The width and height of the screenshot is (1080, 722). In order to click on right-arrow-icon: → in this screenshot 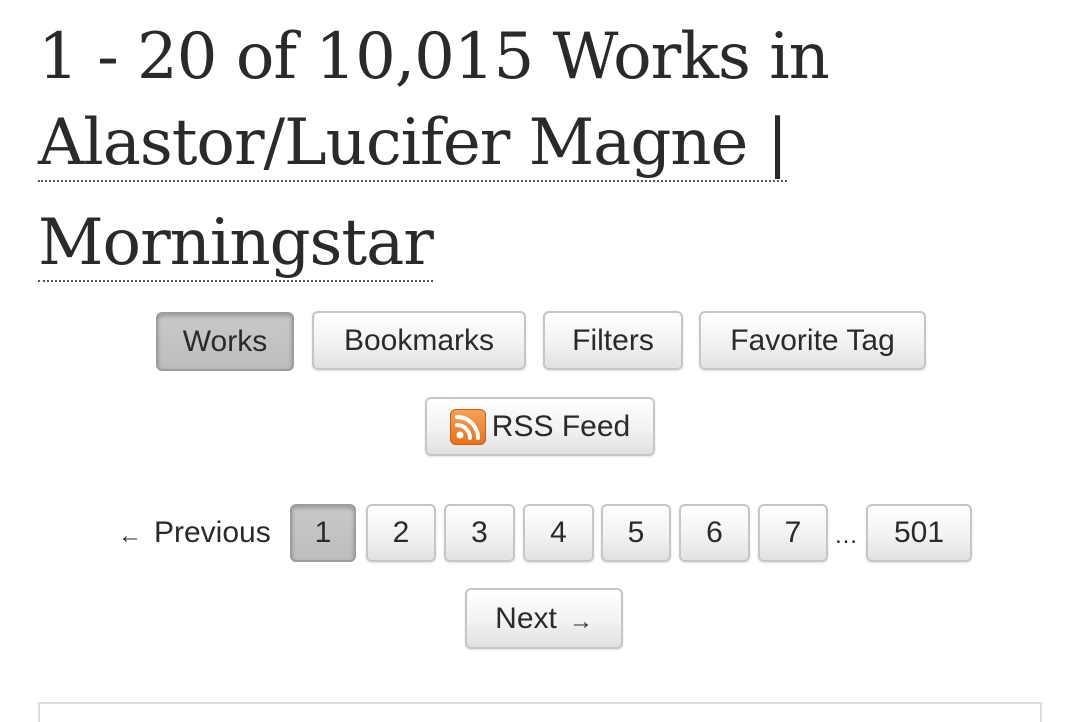, I will do `click(580, 621)`.